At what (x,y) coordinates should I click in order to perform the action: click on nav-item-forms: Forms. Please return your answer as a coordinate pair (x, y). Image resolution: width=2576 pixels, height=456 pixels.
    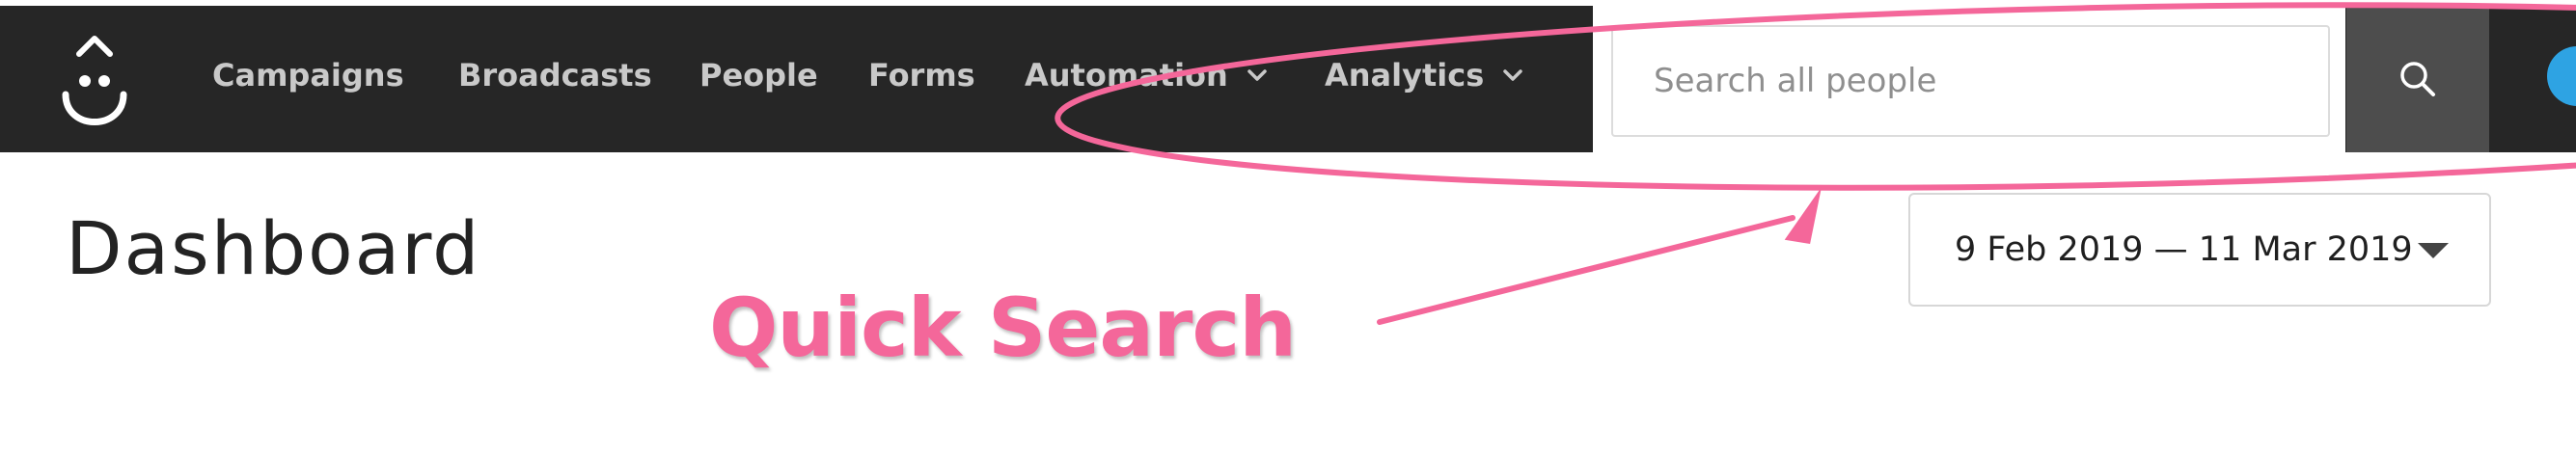
    Looking at the image, I should click on (922, 75).